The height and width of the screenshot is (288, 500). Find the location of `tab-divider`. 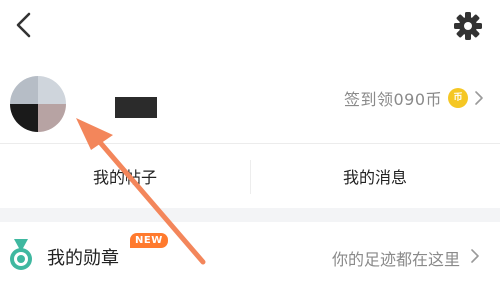

tab-divider is located at coordinates (250, 177).